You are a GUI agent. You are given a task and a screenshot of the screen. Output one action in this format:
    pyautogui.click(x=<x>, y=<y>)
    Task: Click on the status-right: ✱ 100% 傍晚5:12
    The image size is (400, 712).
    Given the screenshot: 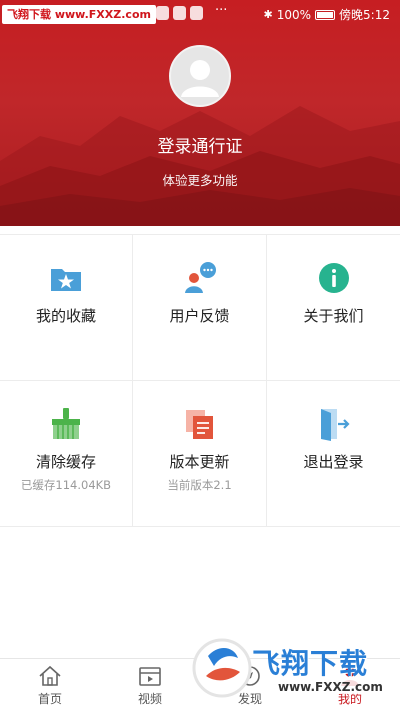 What is the action you would take?
    pyautogui.click(x=327, y=14)
    